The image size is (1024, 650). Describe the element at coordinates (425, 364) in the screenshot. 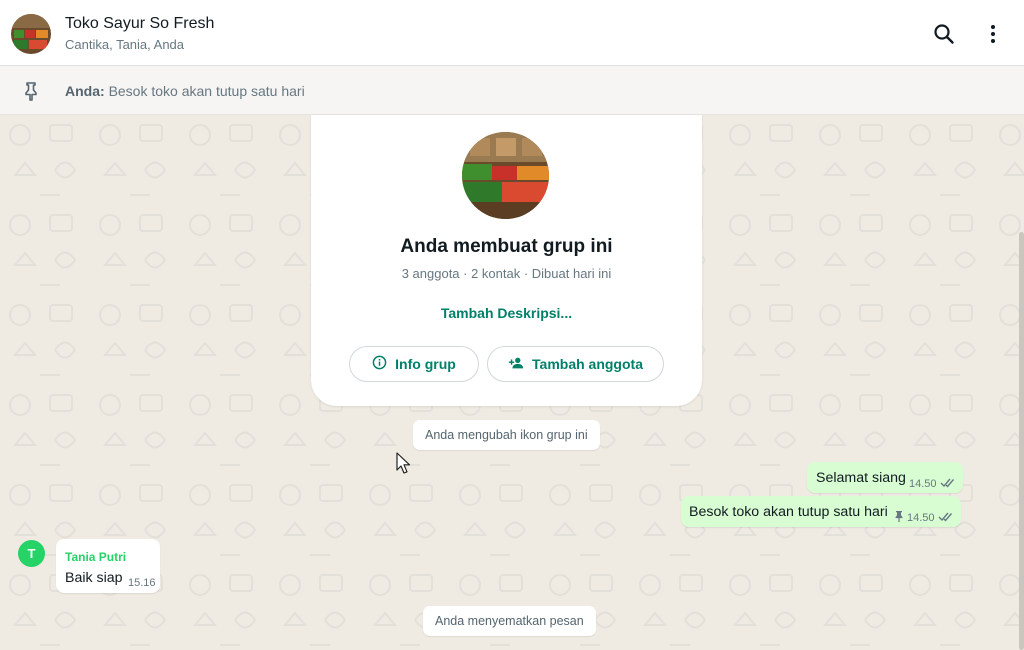

I see `info-group-label: Info grup` at that location.